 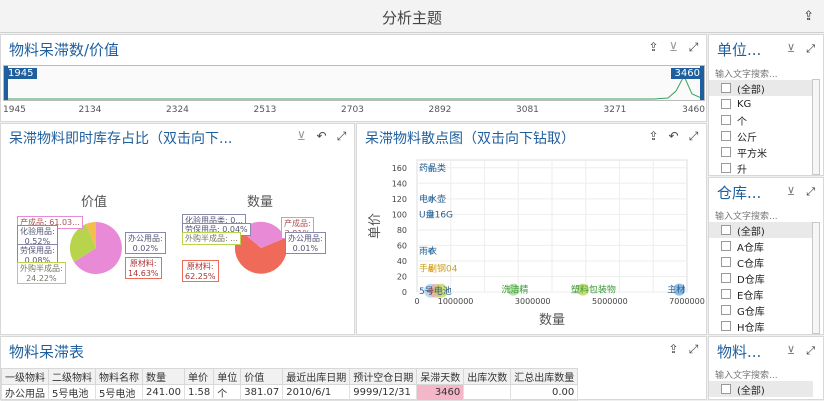 What do you see at coordinates (25, 376) in the screenshot?
I see `column-header: 一级物料` at bounding box center [25, 376].